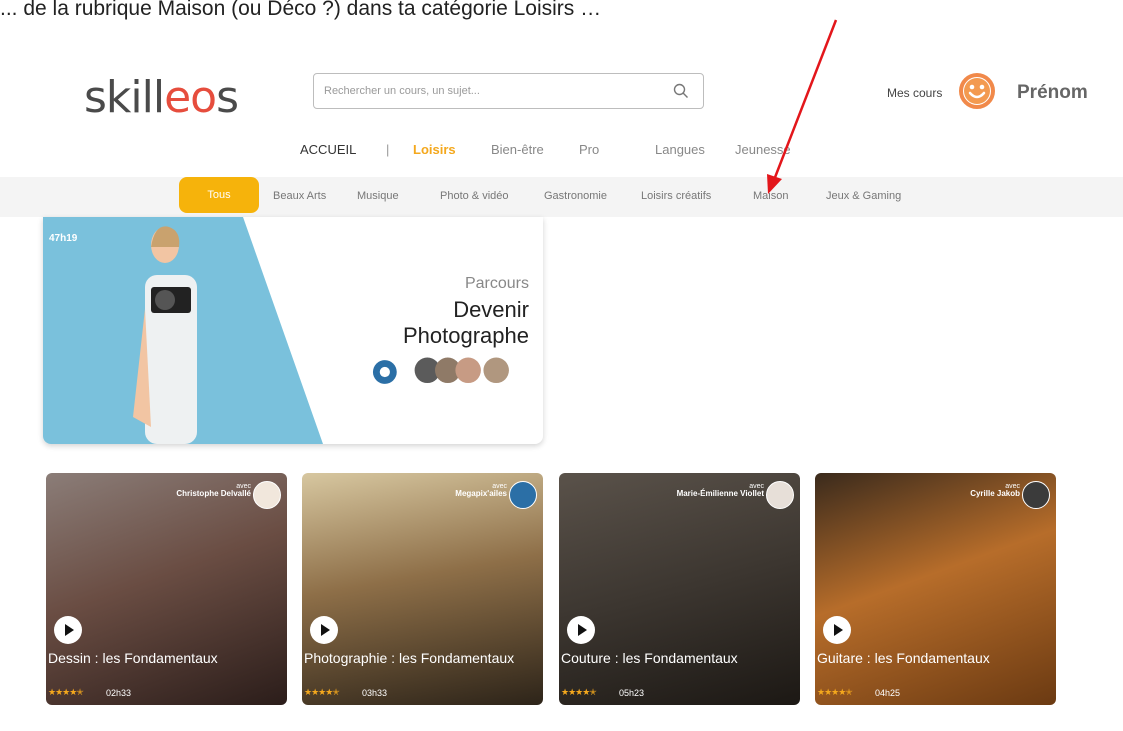 This screenshot has width=1123, height=731. Describe the element at coordinates (888, 693) in the screenshot. I see `course-duration: 04h25` at that location.